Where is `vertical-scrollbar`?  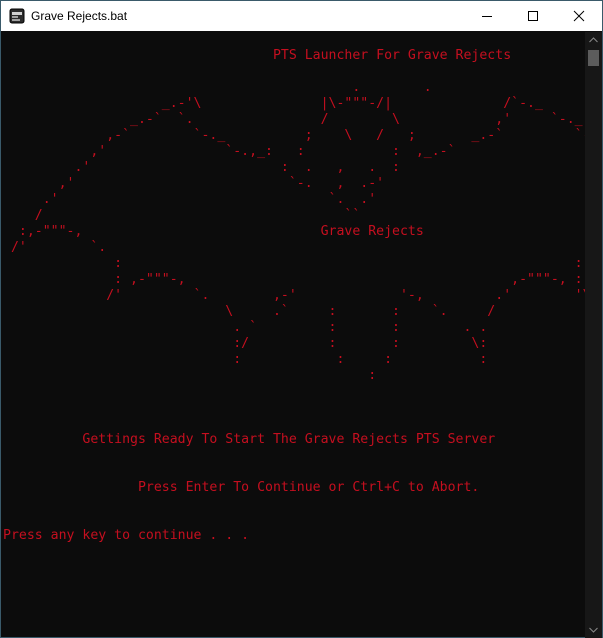 vertical-scrollbar is located at coordinates (593, 335).